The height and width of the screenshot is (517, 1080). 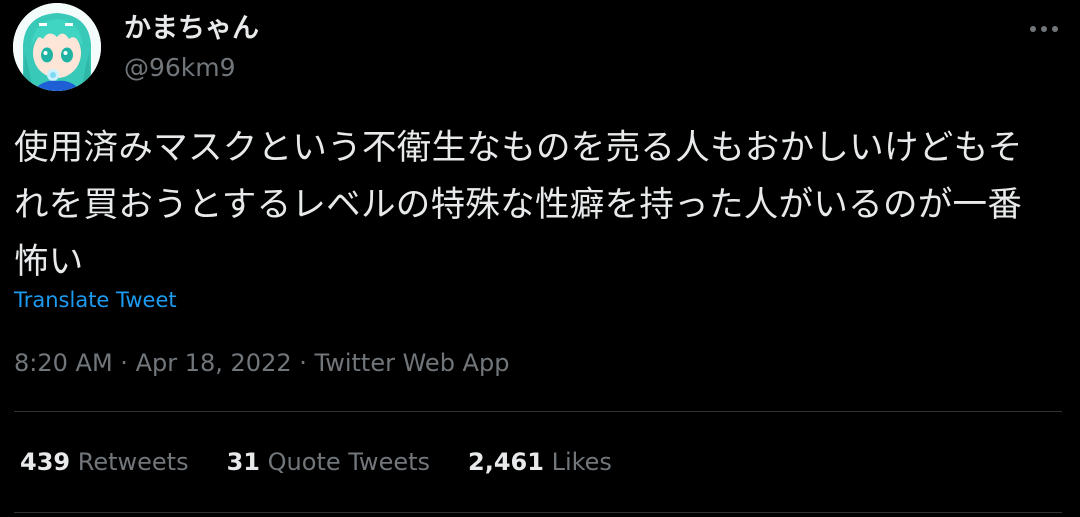 I want to click on retweets-count: 439, so click(x=45, y=462).